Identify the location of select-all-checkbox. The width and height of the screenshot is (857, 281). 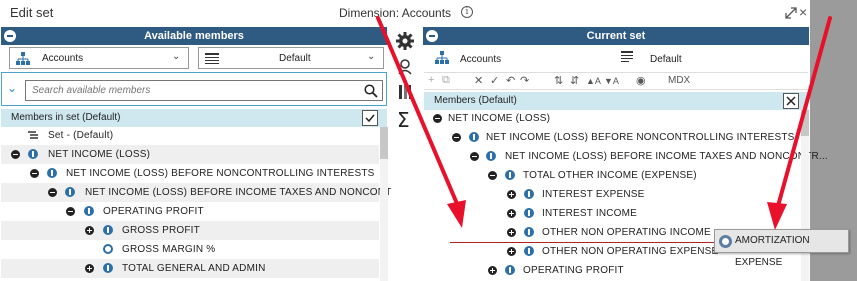
(370, 118).